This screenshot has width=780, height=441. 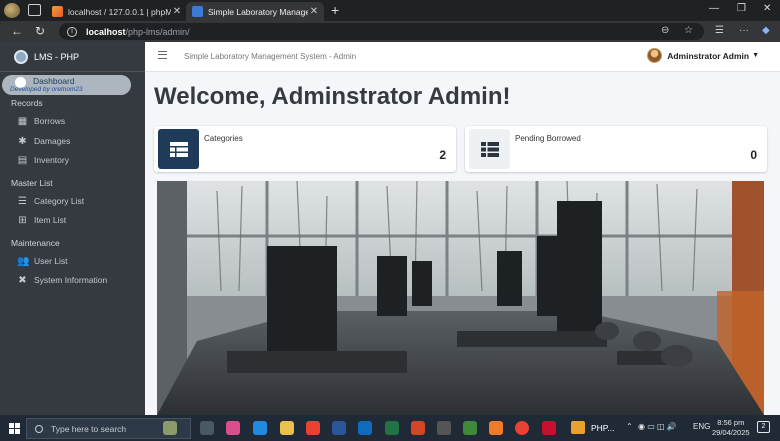 What do you see at coordinates (207, 428) in the screenshot?
I see `task-view-icon` at bounding box center [207, 428].